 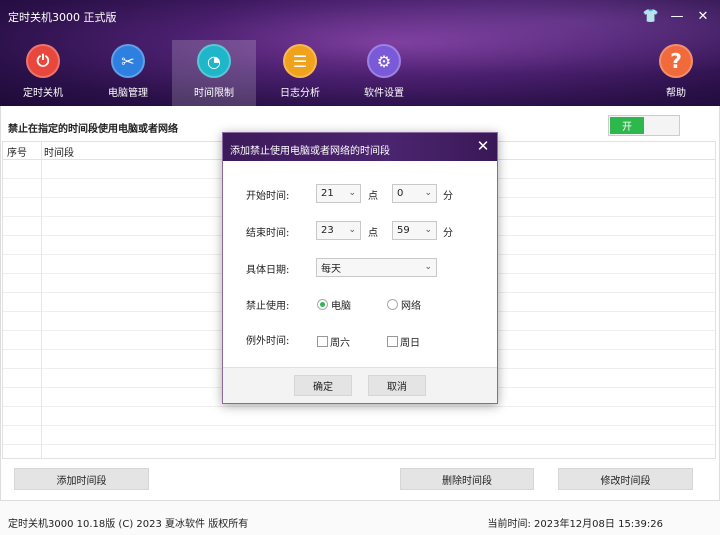 I want to click on date-value: 每天, so click(x=331, y=269).